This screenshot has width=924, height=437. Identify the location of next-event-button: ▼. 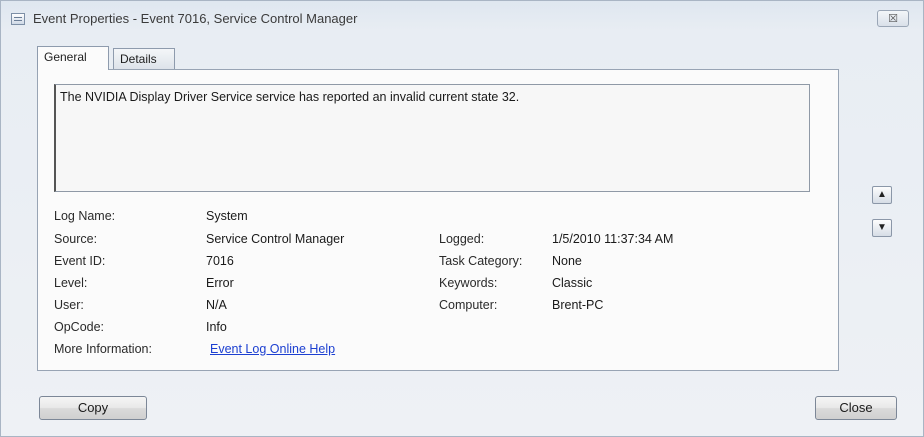
(882, 228).